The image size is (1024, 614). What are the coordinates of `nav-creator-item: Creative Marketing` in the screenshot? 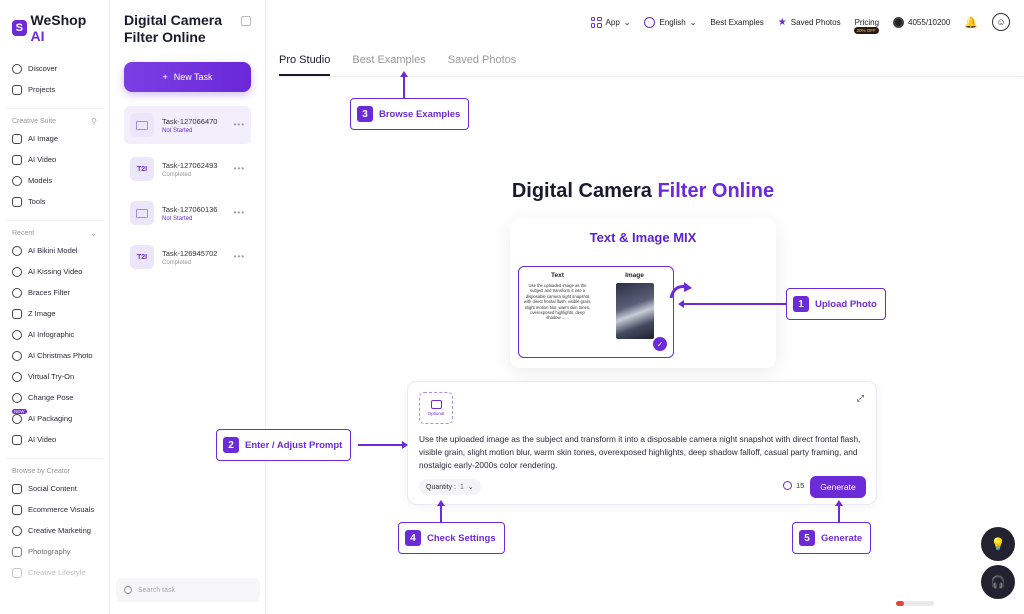 It's located at (54, 530).